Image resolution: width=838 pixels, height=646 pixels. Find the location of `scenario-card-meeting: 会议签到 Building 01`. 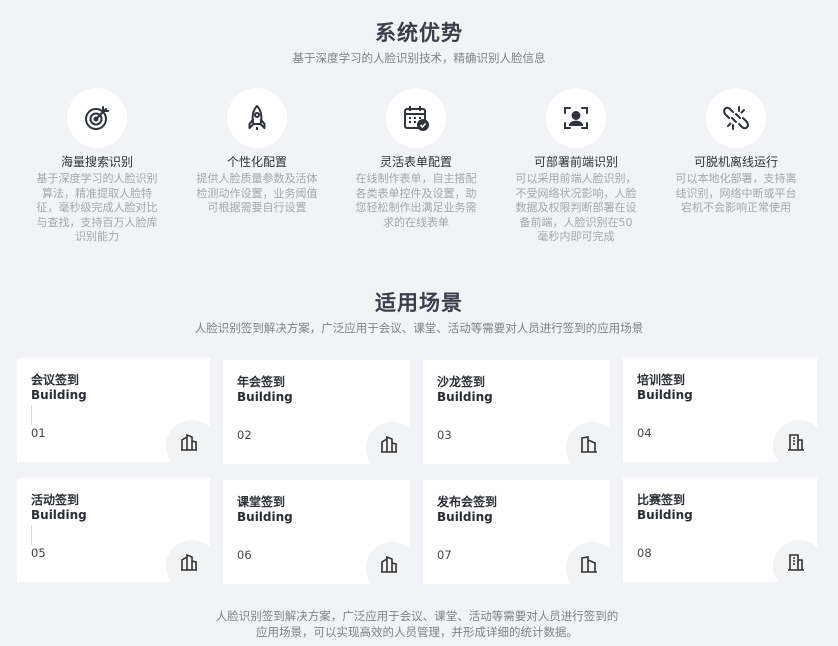

scenario-card-meeting: 会议签到 Building 01 is located at coordinates (113, 410).